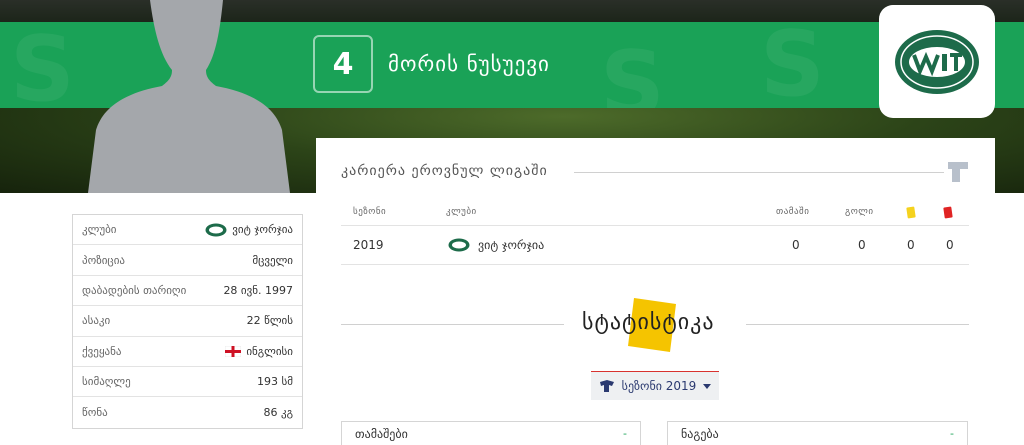 The width and height of the screenshot is (1024, 445). Describe the element at coordinates (262, 230) in the screenshot. I see `info-value: ვიტ ჯორჯია` at that location.